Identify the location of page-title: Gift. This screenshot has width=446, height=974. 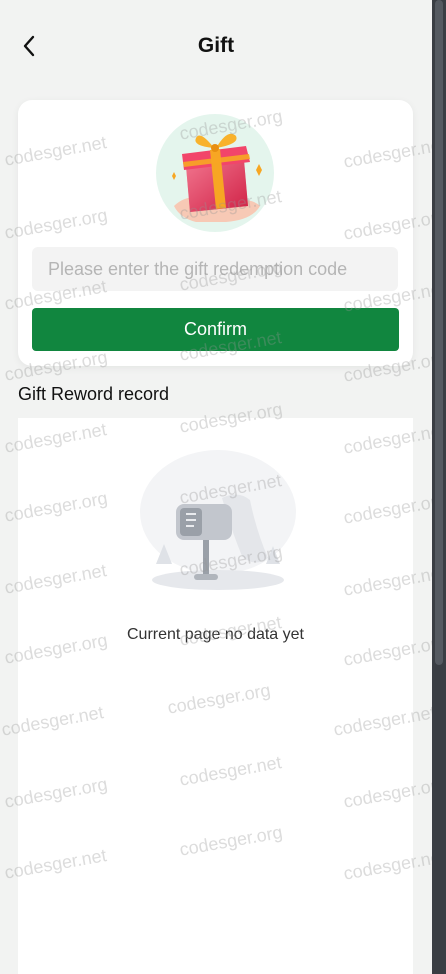
(216, 45).